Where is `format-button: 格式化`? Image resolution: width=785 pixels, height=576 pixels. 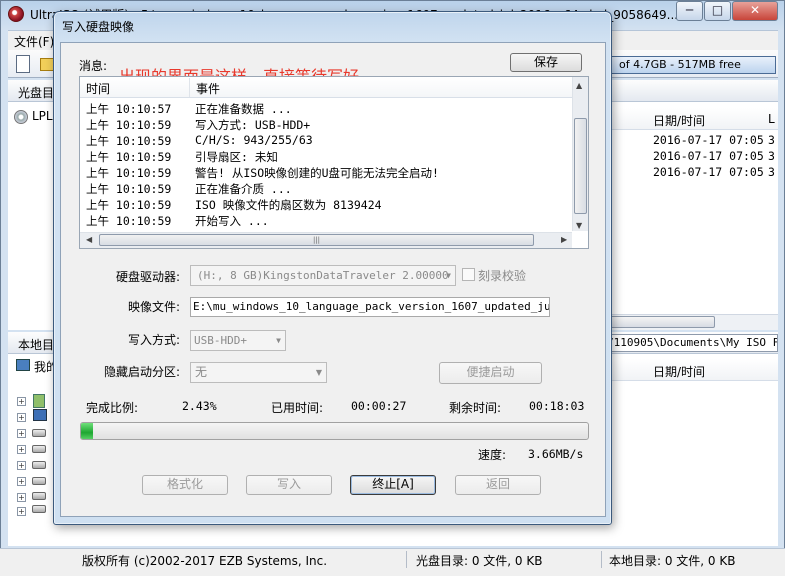
format-button: 格式化 is located at coordinates (185, 485).